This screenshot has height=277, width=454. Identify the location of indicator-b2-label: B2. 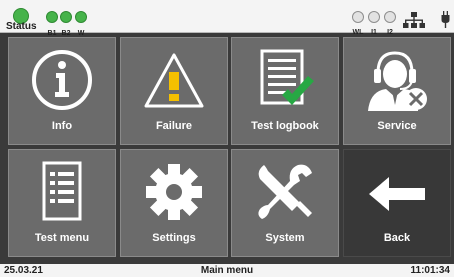
(66, 33).